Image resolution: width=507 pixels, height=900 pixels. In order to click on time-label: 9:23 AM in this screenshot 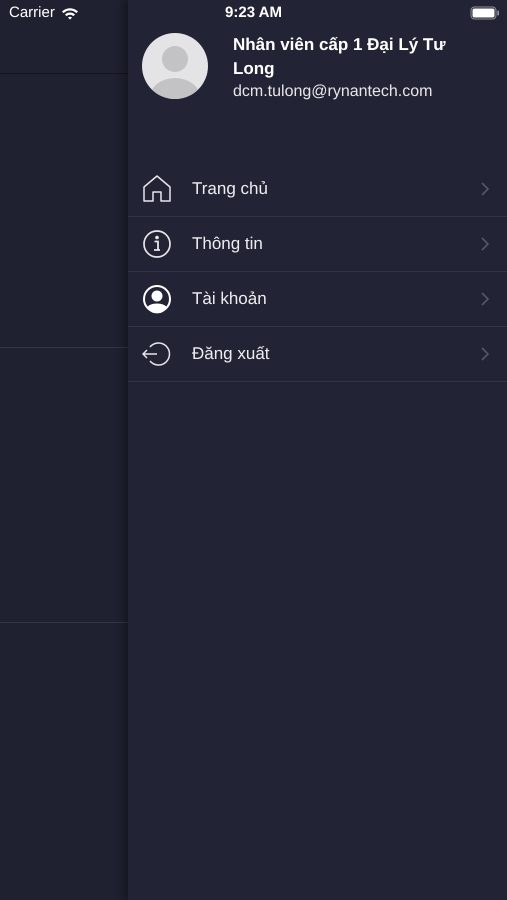, I will do `click(253, 12)`.